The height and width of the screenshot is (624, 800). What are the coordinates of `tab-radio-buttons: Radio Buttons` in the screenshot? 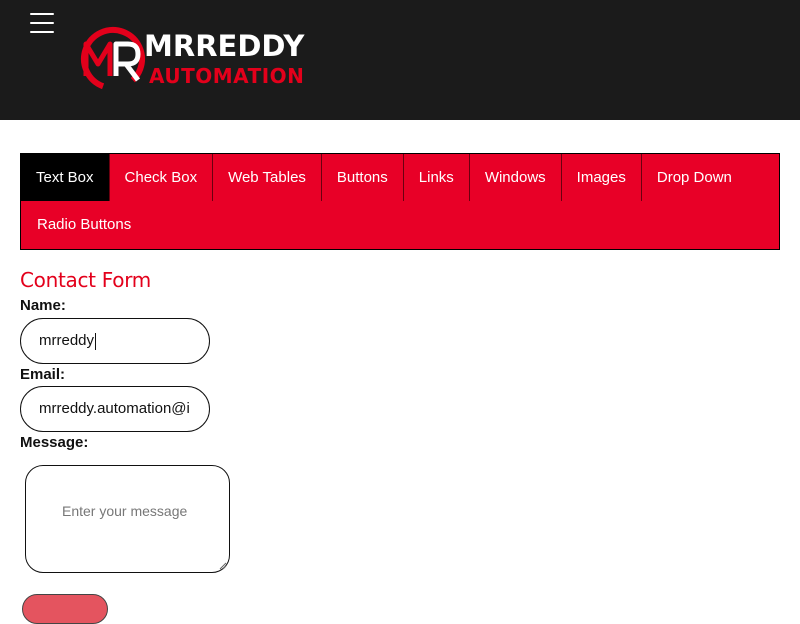 It's located at (83, 224).